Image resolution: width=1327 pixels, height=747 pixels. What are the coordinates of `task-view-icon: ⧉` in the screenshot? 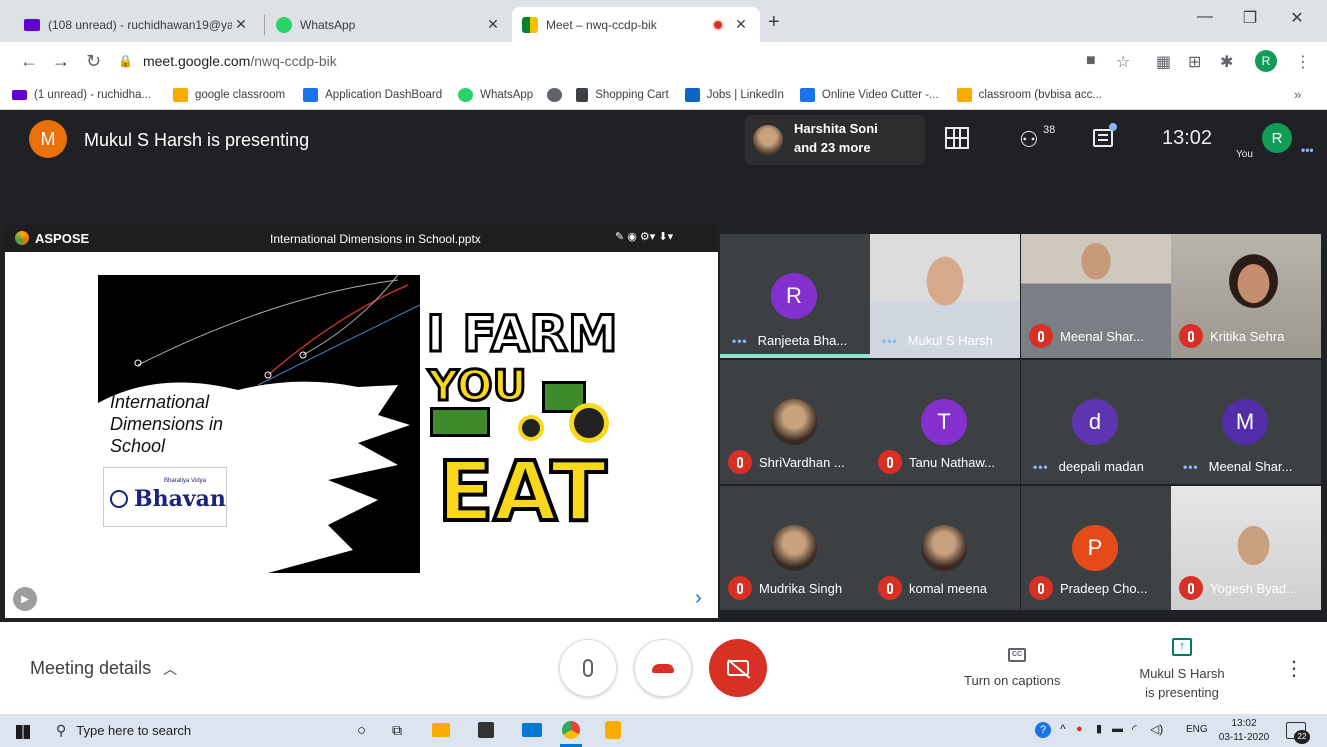 It's located at (397, 730).